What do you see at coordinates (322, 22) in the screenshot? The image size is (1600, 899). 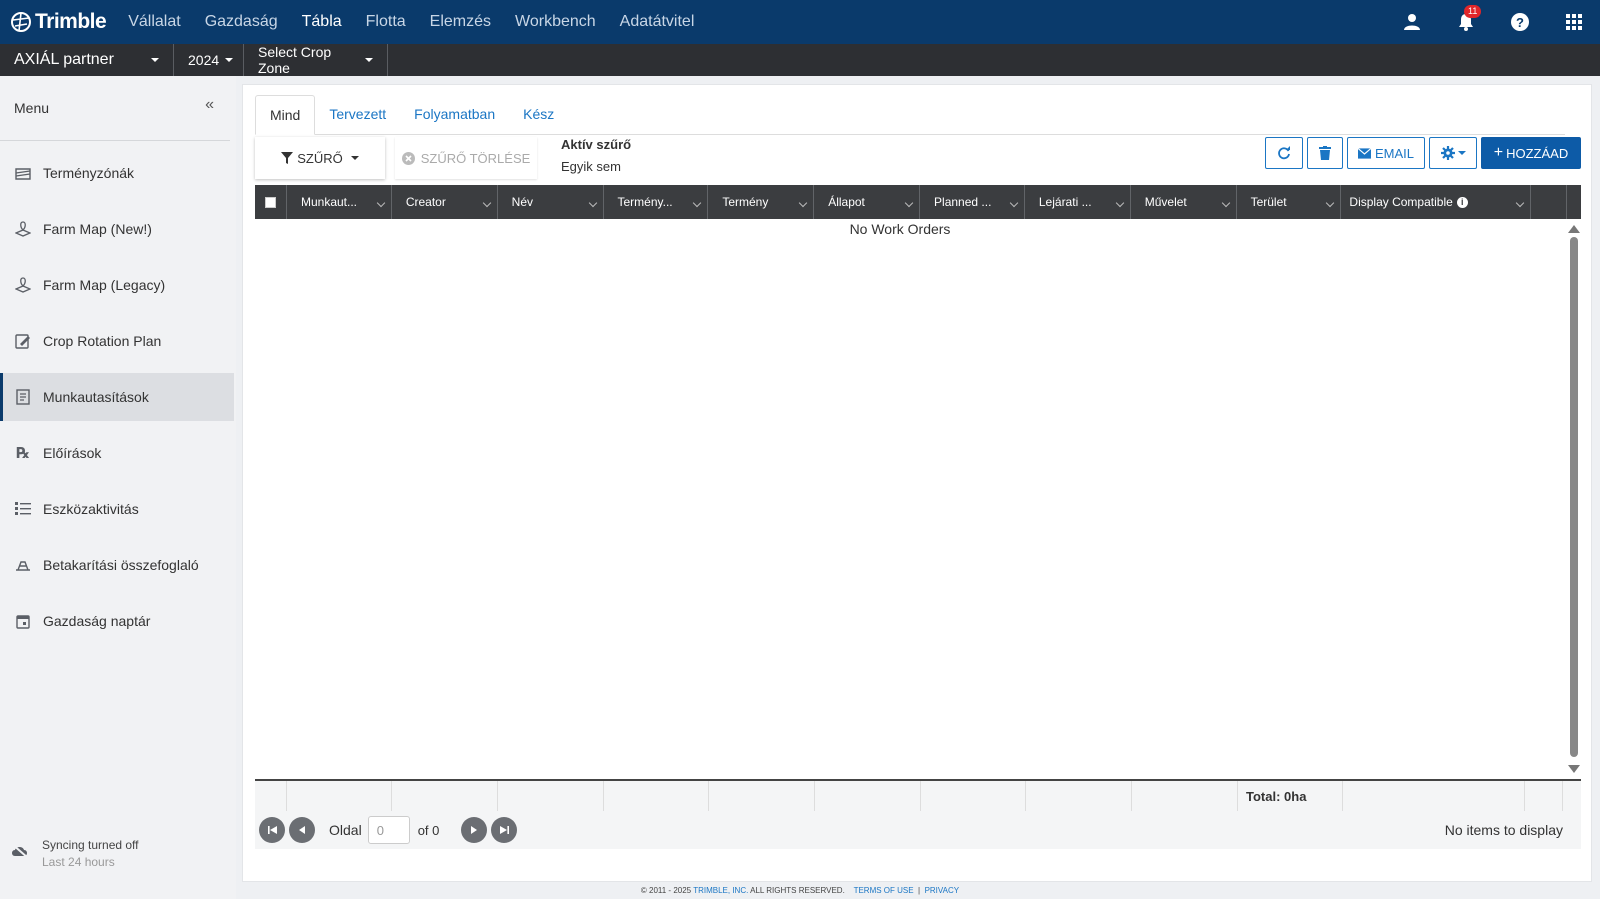 I see `nav-item-tabla: Tábla` at bounding box center [322, 22].